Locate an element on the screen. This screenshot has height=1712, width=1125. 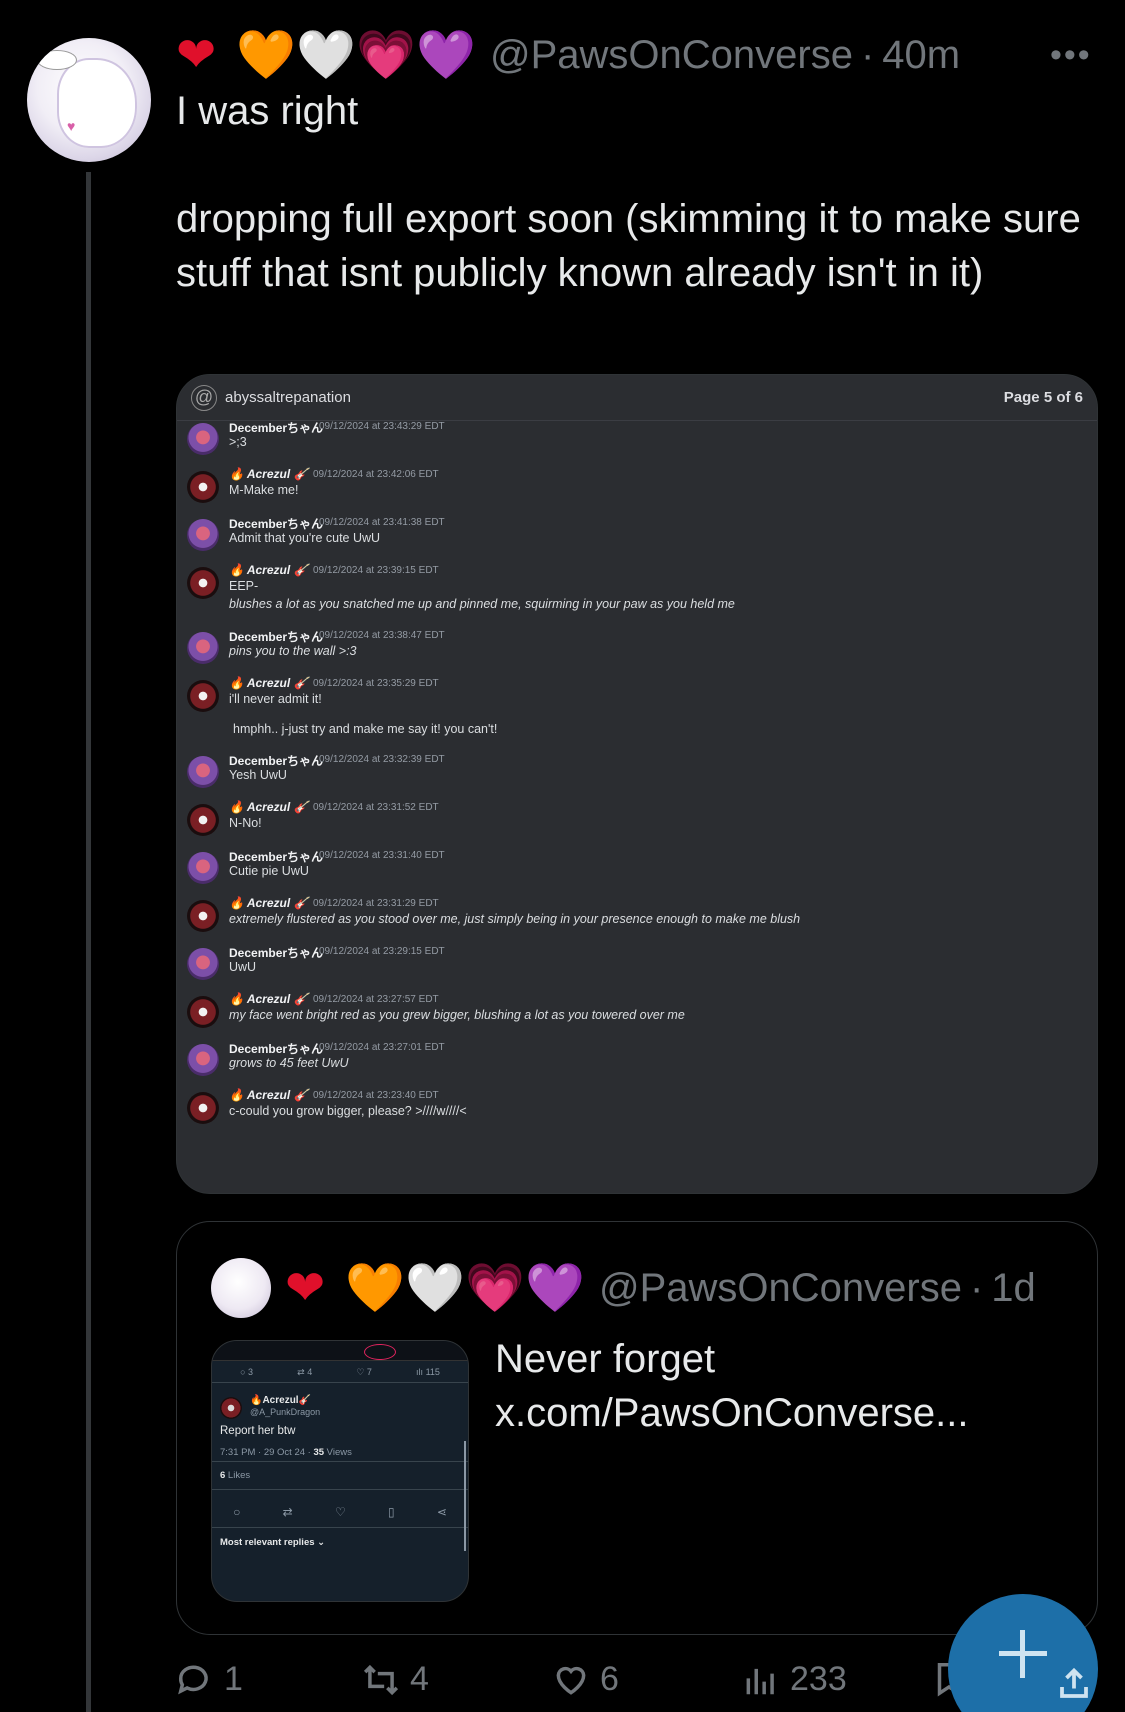
avatar-art is located at coordinates (97, 103).